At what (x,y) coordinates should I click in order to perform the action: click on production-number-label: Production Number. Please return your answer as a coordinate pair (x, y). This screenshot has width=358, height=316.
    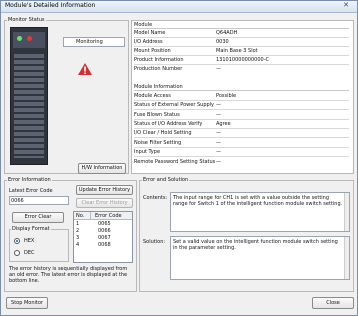
    Looking at the image, I should click on (158, 69).